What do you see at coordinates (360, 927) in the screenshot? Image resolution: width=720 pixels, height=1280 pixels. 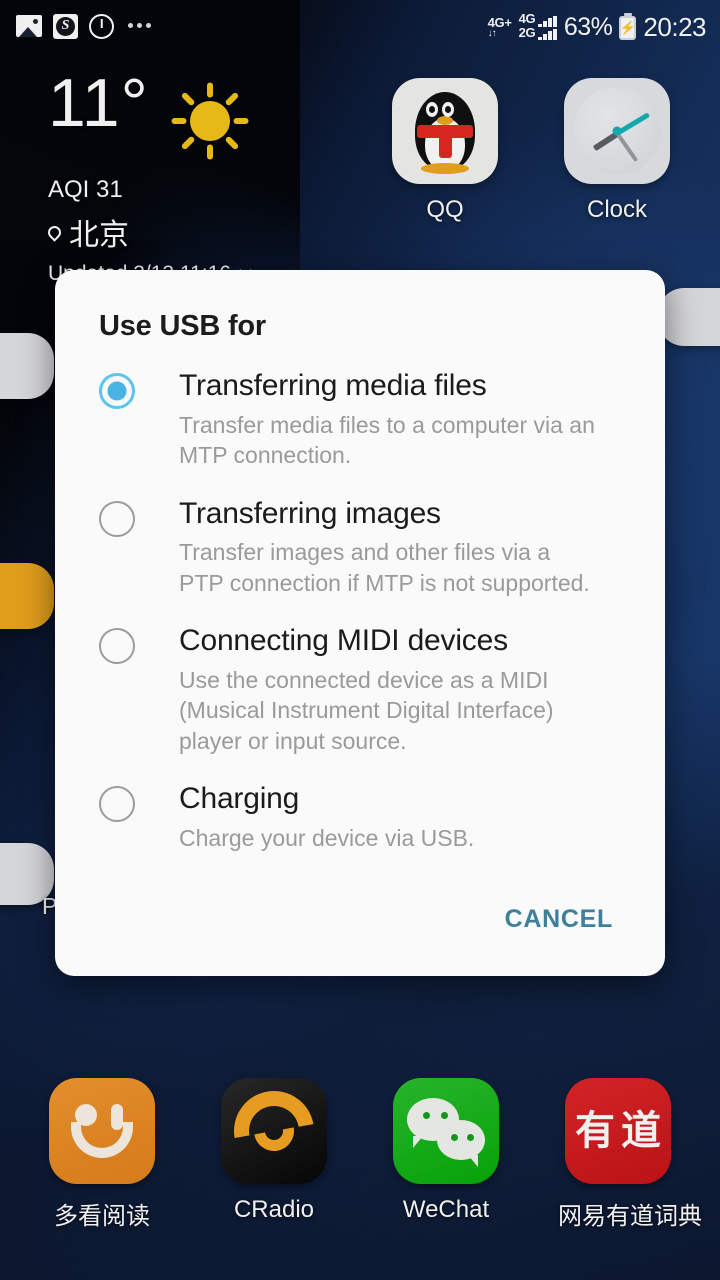 I see `dialog-actions: CANCEL` at bounding box center [360, 927].